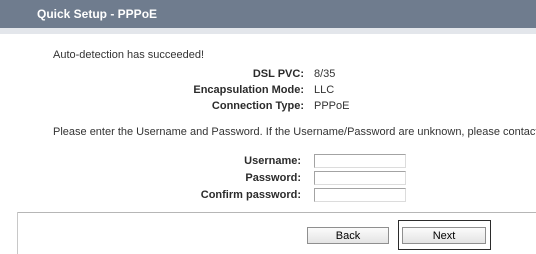 The width and height of the screenshot is (536, 254). What do you see at coordinates (325, 74) in the screenshot?
I see `dsl-pvc-value: 8/35` at bounding box center [325, 74].